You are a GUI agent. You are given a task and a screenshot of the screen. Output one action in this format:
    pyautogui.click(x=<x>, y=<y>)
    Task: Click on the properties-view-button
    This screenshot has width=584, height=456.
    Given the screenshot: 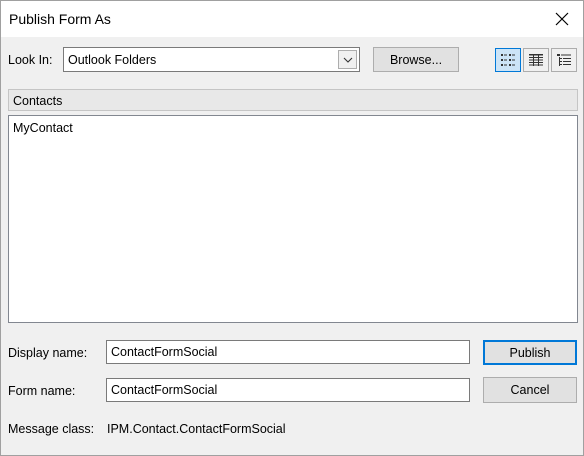 What is the action you would take?
    pyautogui.click(x=564, y=60)
    